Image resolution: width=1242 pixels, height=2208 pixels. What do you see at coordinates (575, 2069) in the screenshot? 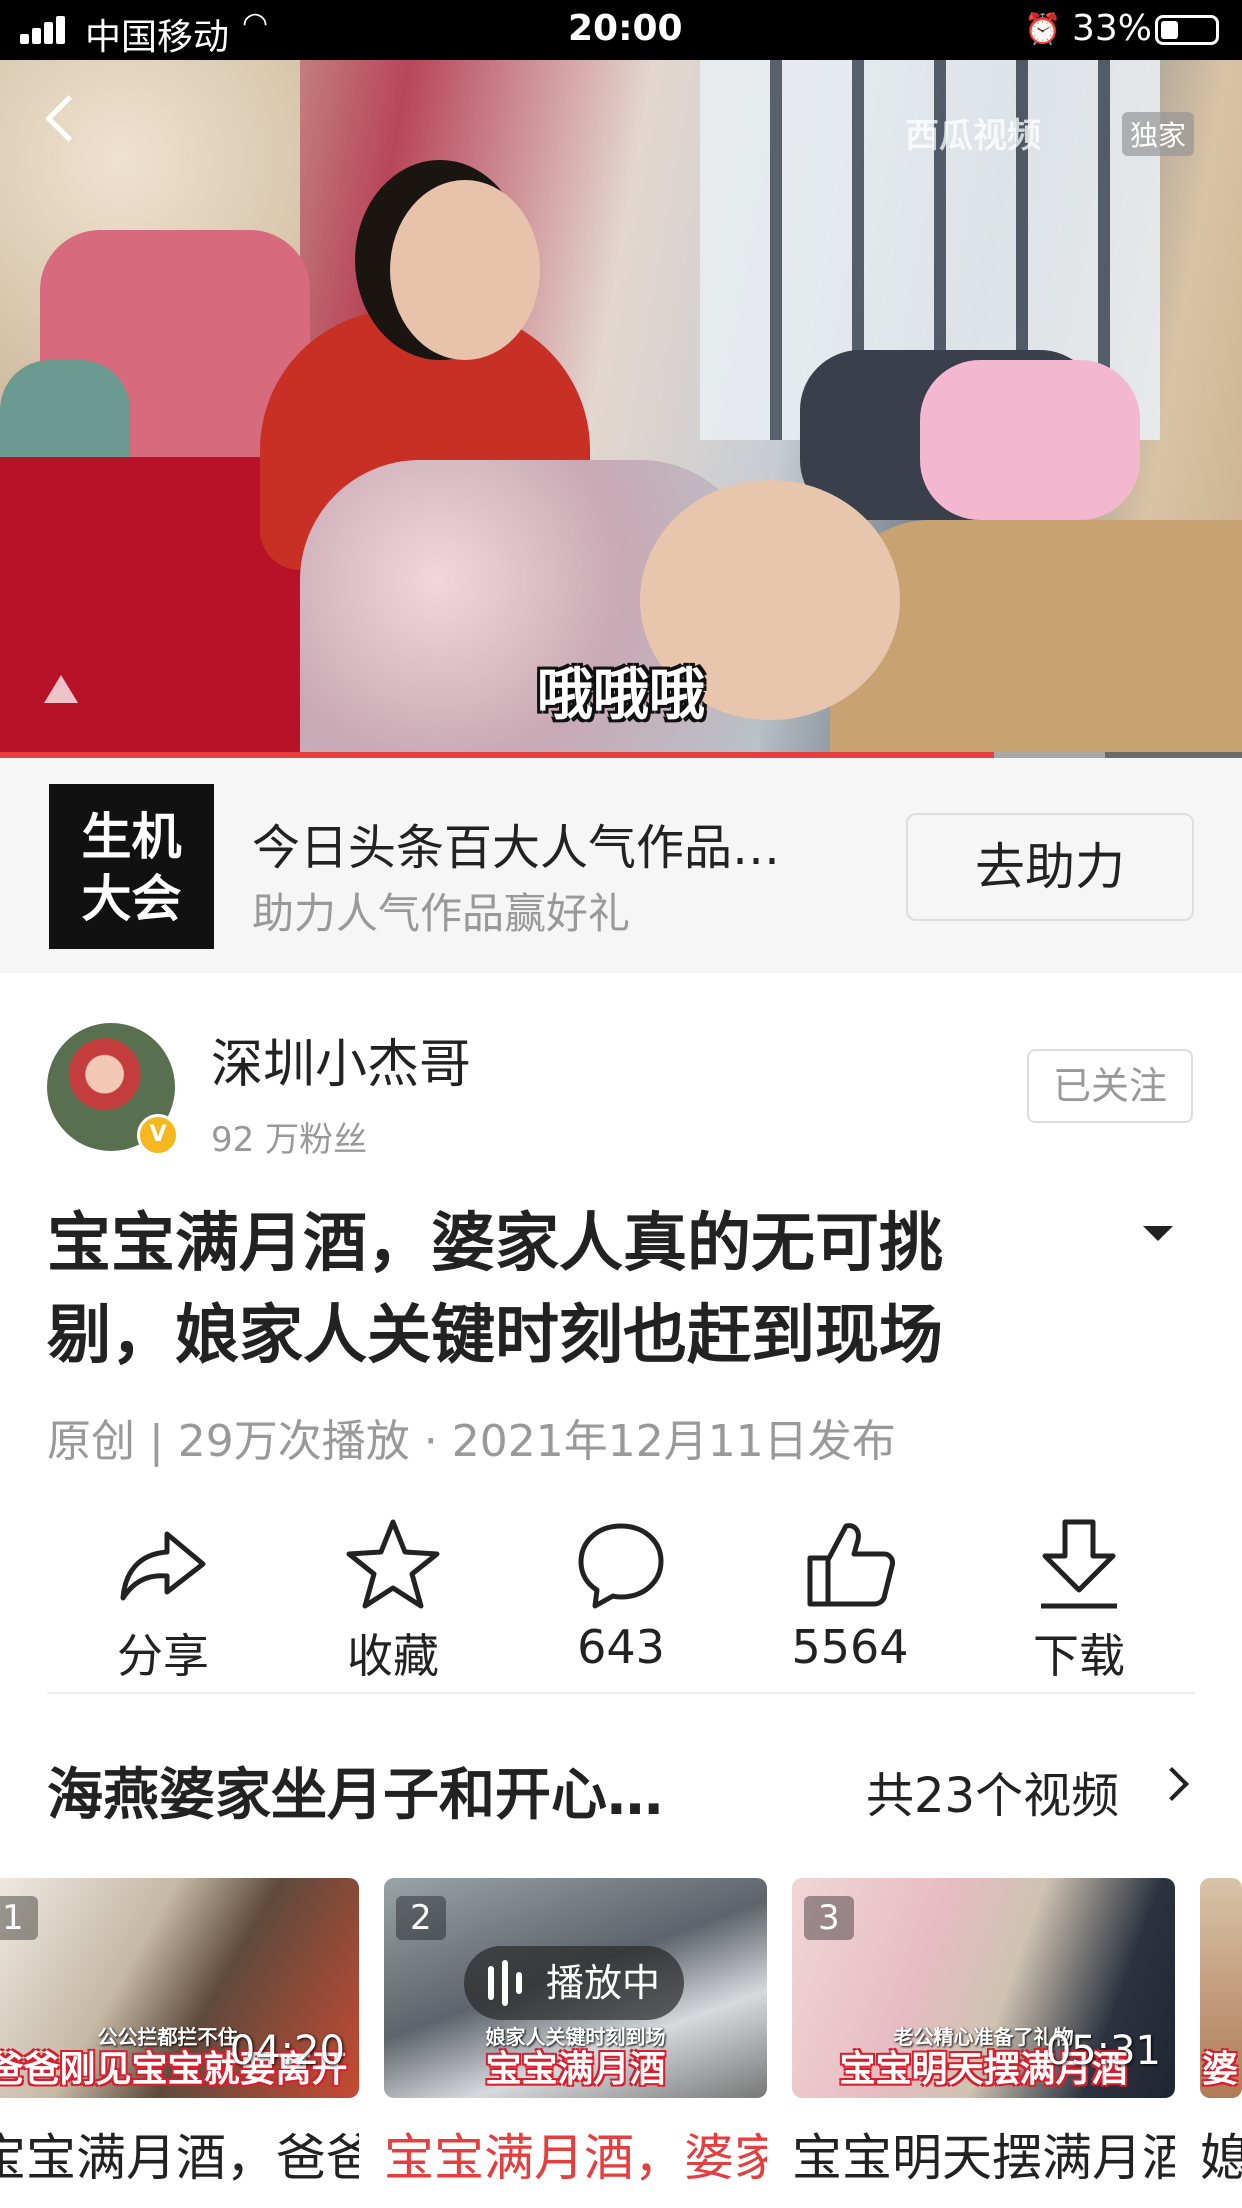
I see `item-caption-main: 宝宝满月酒` at bounding box center [575, 2069].